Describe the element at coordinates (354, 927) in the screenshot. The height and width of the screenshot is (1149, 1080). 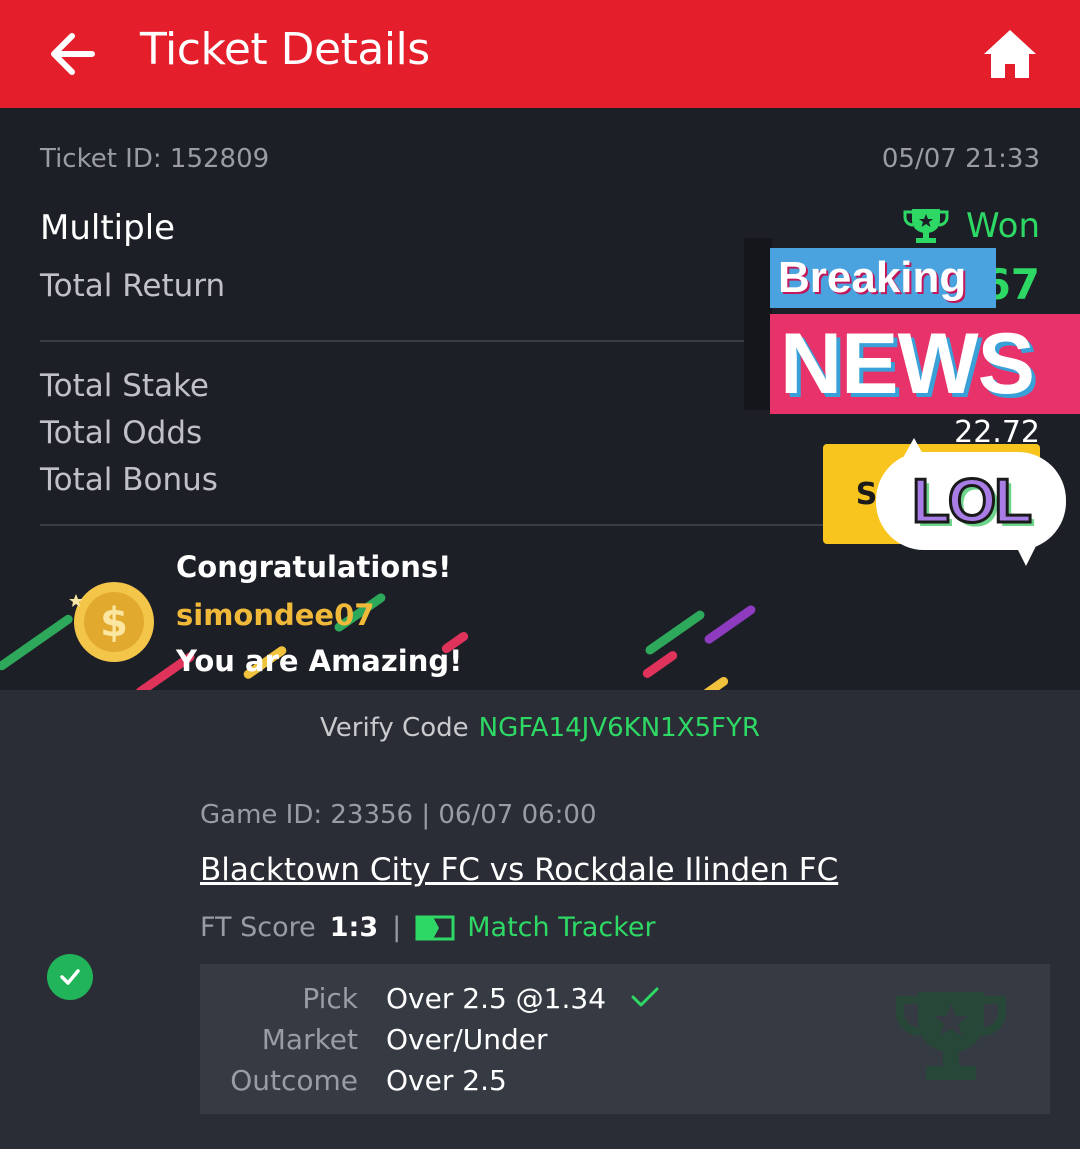
I see `score-value: 1:3` at that location.